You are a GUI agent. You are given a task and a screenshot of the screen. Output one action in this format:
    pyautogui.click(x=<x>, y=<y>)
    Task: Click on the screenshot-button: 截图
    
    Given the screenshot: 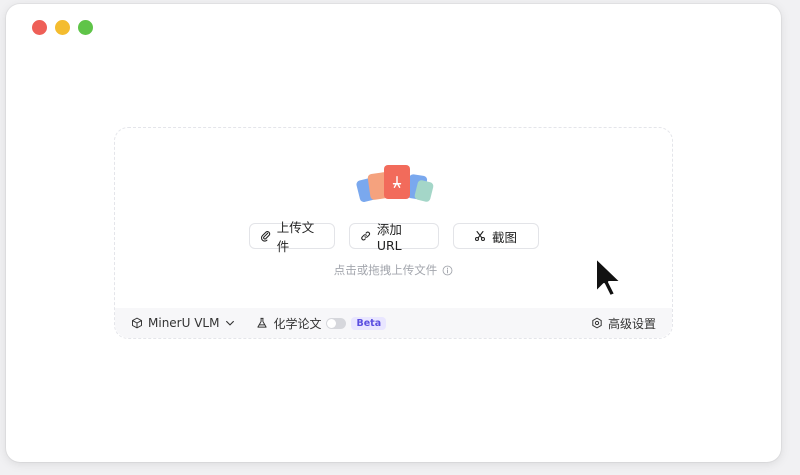 What is the action you would take?
    pyautogui.click(x=495, y=236)
    